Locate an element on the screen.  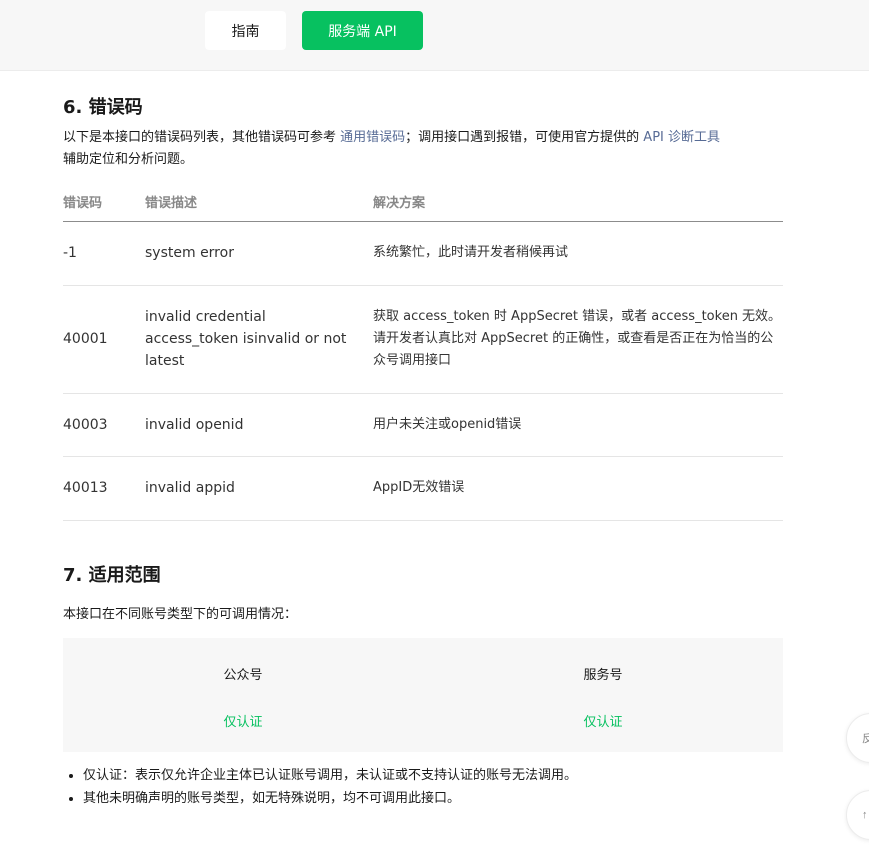
account-scope-panel: 公众号 仅认证 服务号 仅认证 is located at coordinates (423, 695).